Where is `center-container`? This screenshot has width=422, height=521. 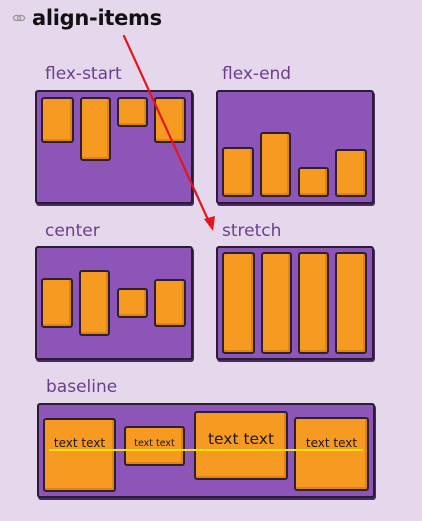
center-container is located at coordinates (114, 303).